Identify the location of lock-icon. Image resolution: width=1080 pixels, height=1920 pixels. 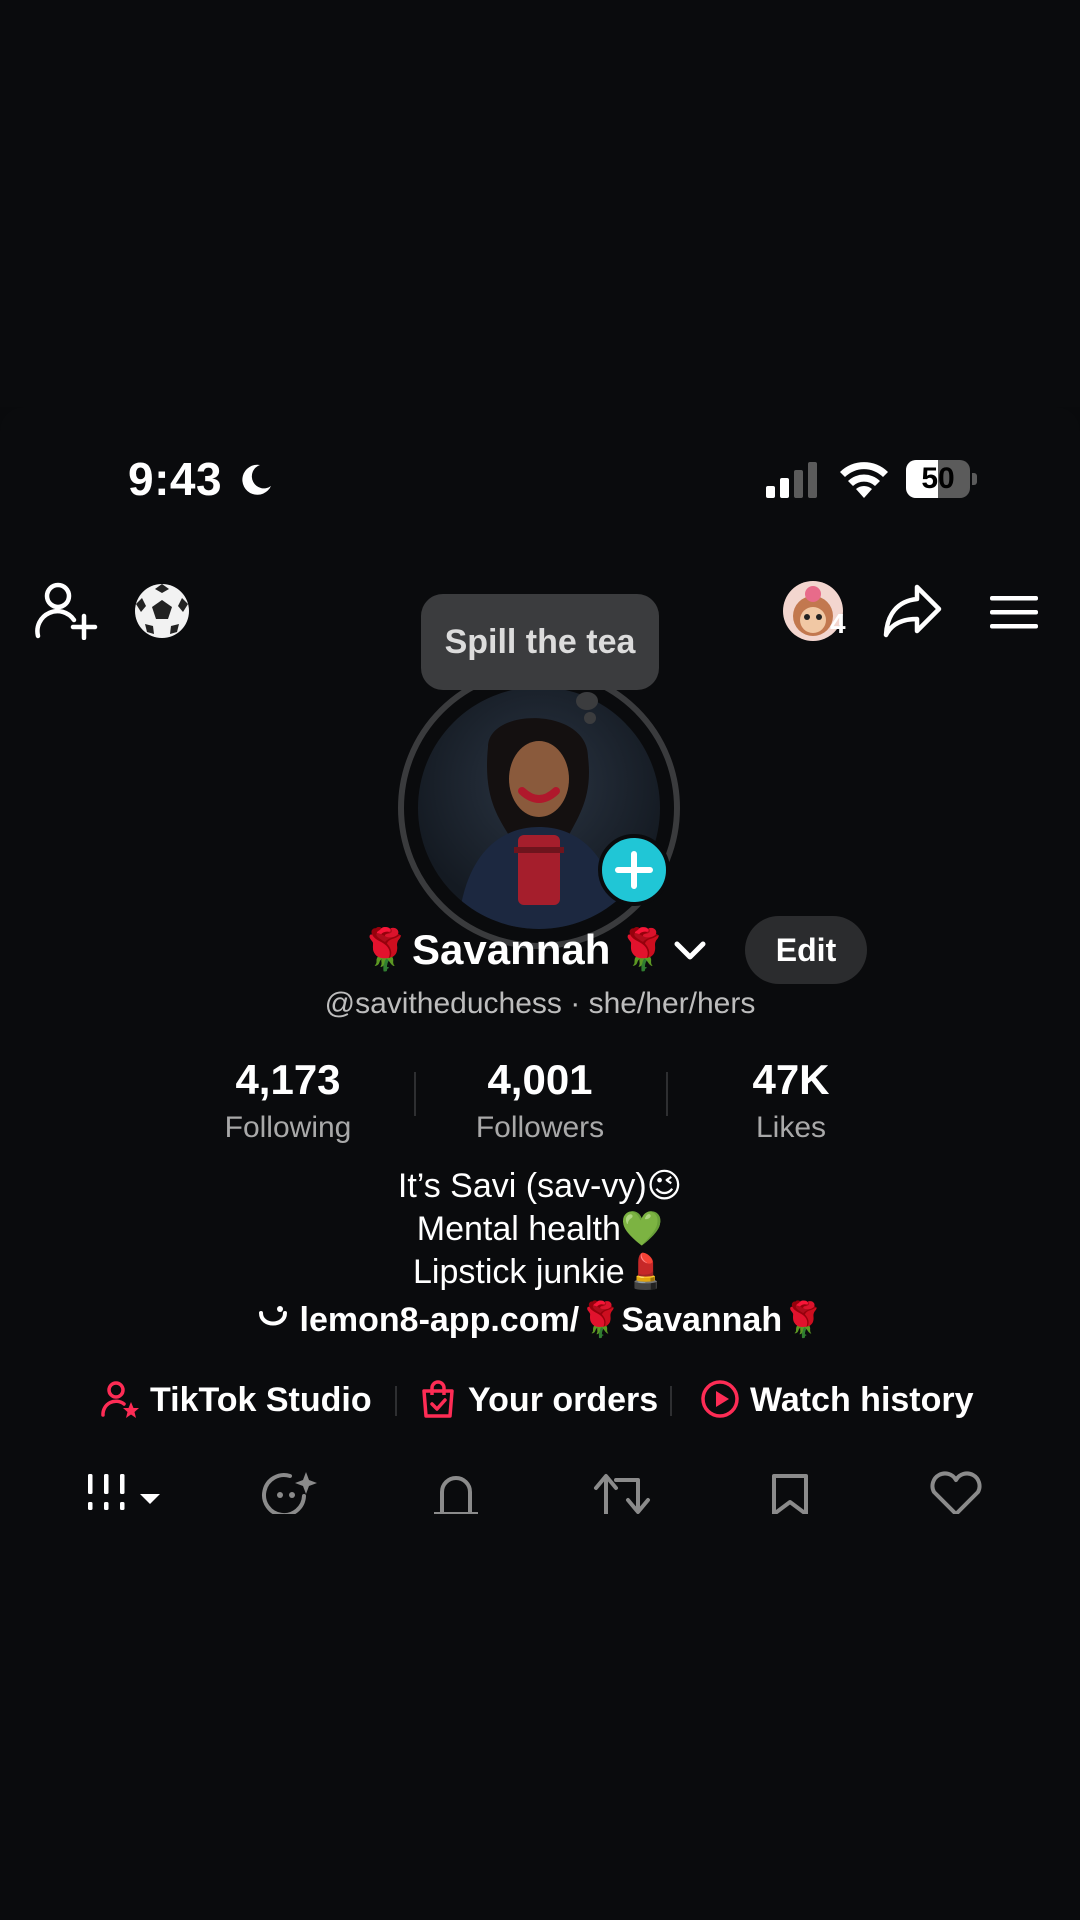
(456, 1492).